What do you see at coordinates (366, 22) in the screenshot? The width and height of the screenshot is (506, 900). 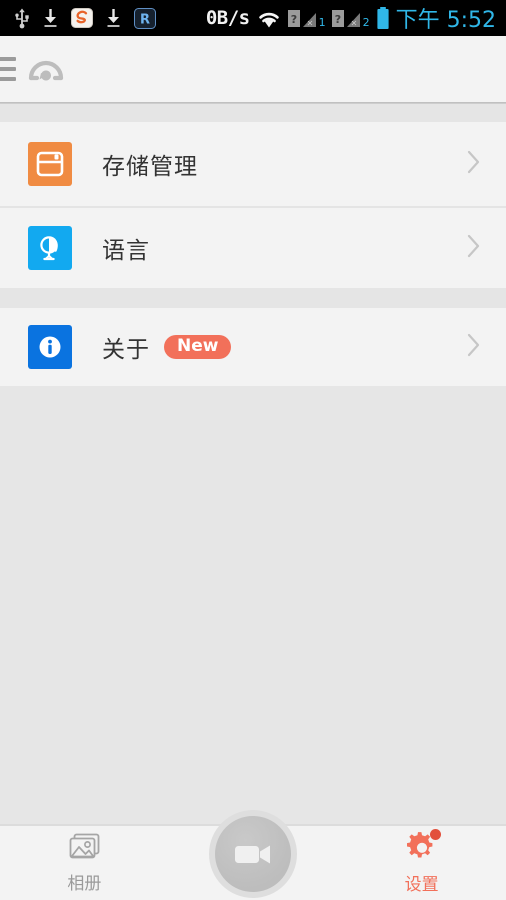 I see `sim2-label: 2` at bounding box center [366, 22].